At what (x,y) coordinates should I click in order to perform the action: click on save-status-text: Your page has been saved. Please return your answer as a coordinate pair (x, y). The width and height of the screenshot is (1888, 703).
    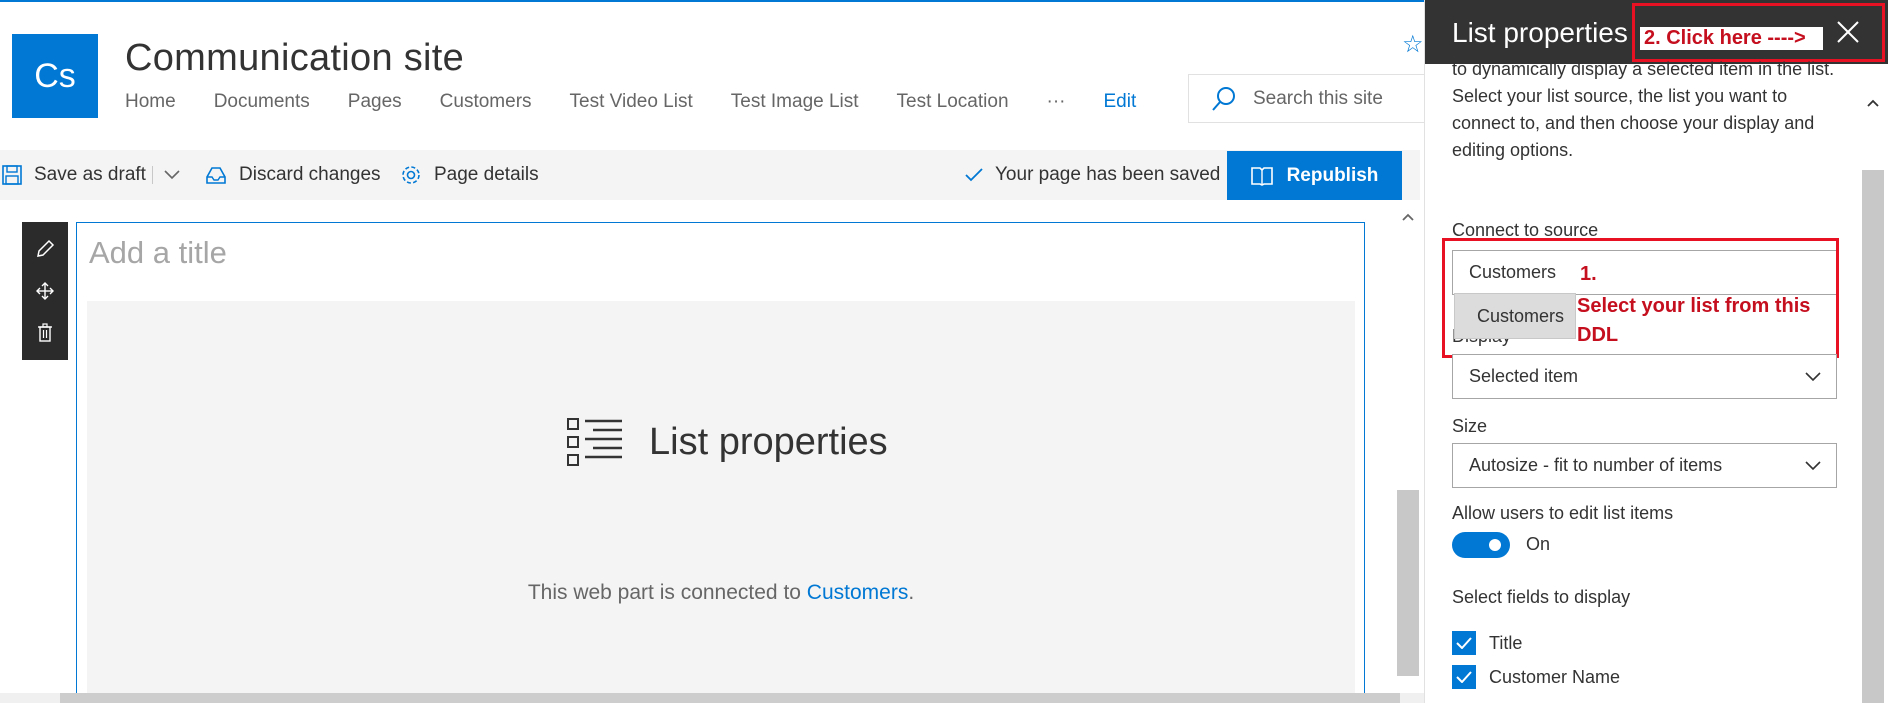
    Looking at the image, I should click on (1108, 174).